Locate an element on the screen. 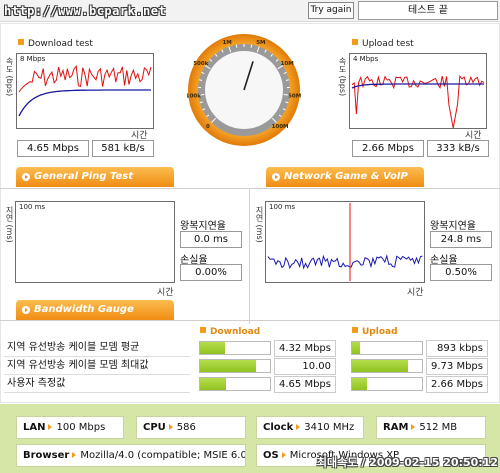 The width and height of the screenshot is (500, 473). upload-value: 2.66 Mbps is located at coordinates (457, 384).